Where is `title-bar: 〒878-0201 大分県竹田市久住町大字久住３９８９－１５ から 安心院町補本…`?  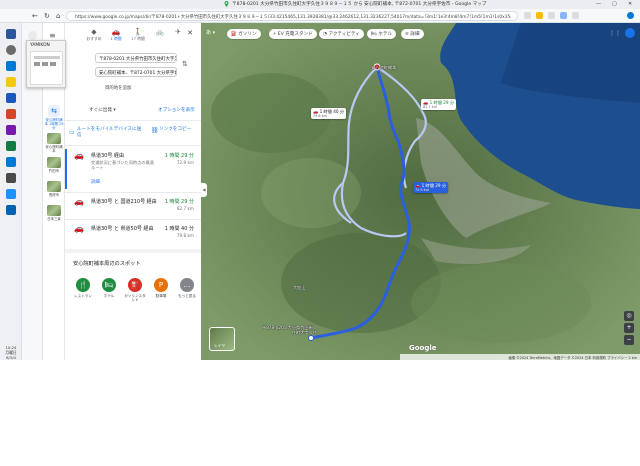
title-bar: 〒878-0201 大分県竹田市久住町大字久住３９８９－１５ から 安心院町補本… is located at coordinates (320, 4).